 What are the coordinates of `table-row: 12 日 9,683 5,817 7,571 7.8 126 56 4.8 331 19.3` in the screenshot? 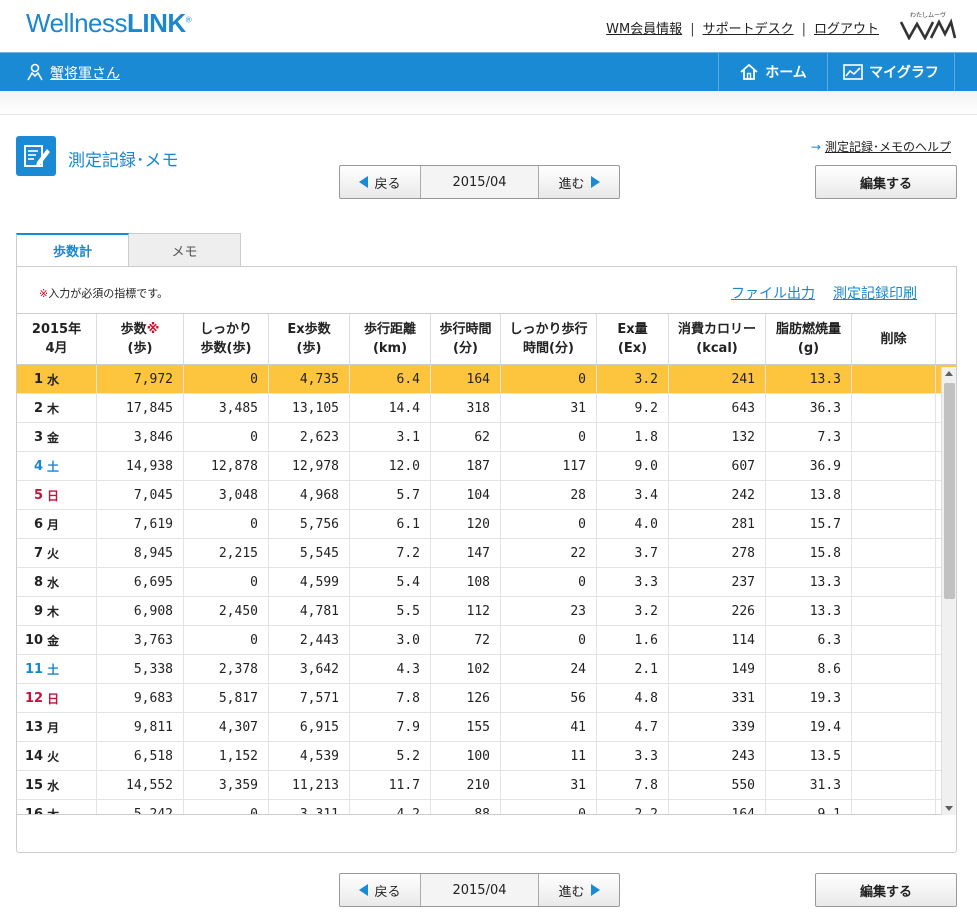 It's located at (486, 698).